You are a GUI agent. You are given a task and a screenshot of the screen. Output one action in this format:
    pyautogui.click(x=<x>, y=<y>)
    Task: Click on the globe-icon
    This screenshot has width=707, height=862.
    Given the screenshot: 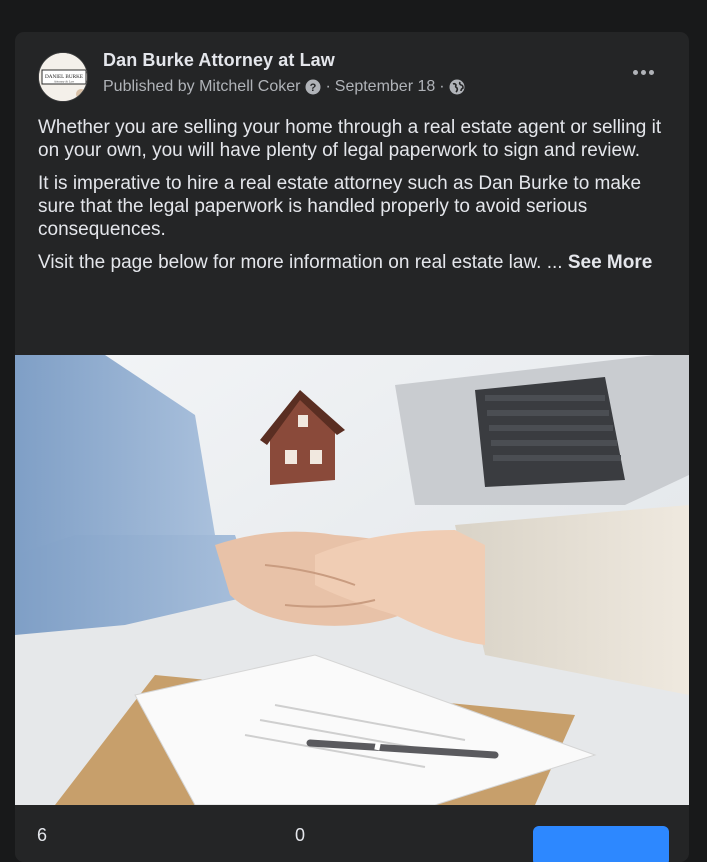 What is the action you would take?
    pyautogui.click(x=457, y=87)
    